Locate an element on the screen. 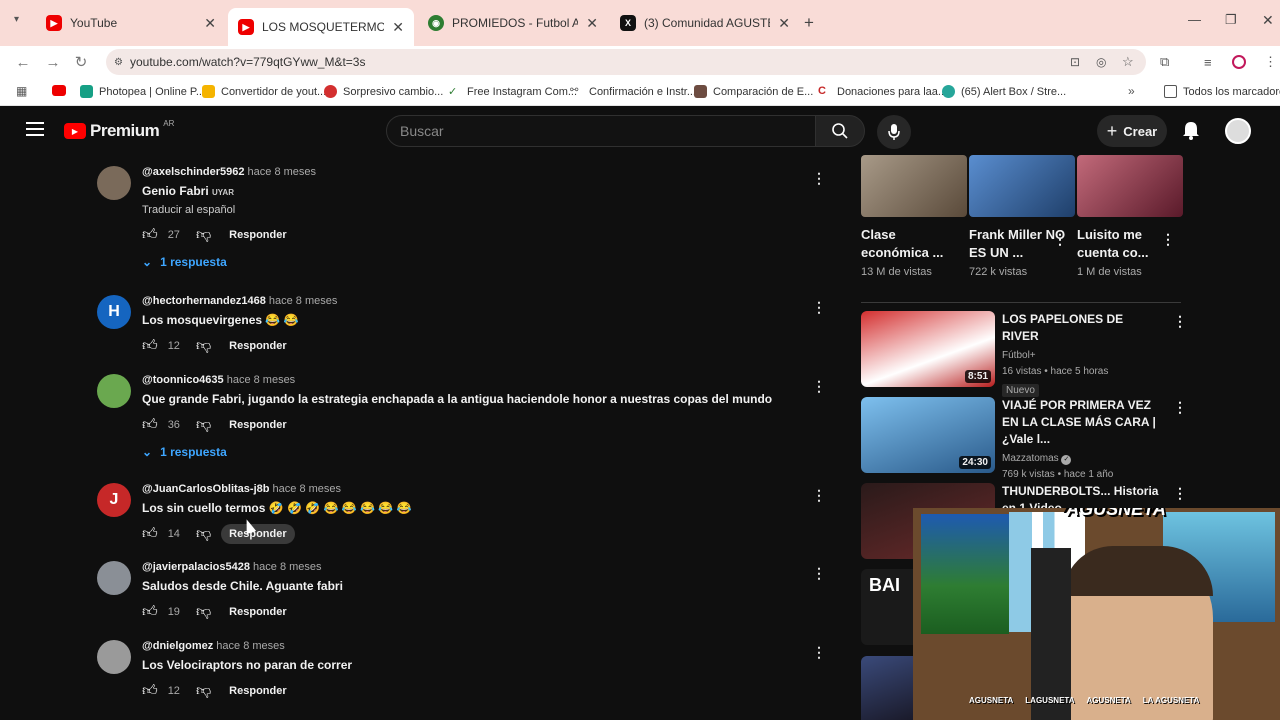  bookmark-all: Todos los marcadores is located at coordinates (1222, 91).